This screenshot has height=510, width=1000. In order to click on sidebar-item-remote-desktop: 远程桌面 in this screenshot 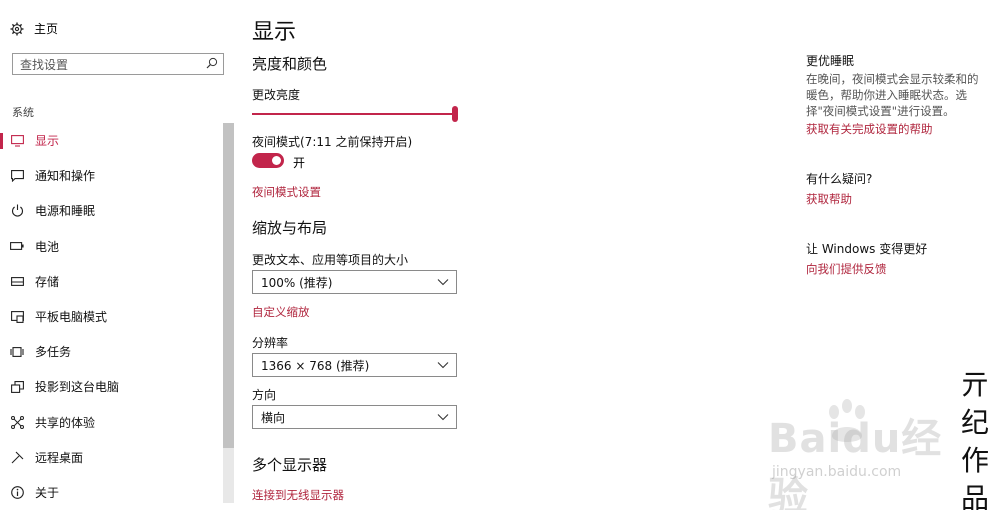, I will do `click(111, 457)`.